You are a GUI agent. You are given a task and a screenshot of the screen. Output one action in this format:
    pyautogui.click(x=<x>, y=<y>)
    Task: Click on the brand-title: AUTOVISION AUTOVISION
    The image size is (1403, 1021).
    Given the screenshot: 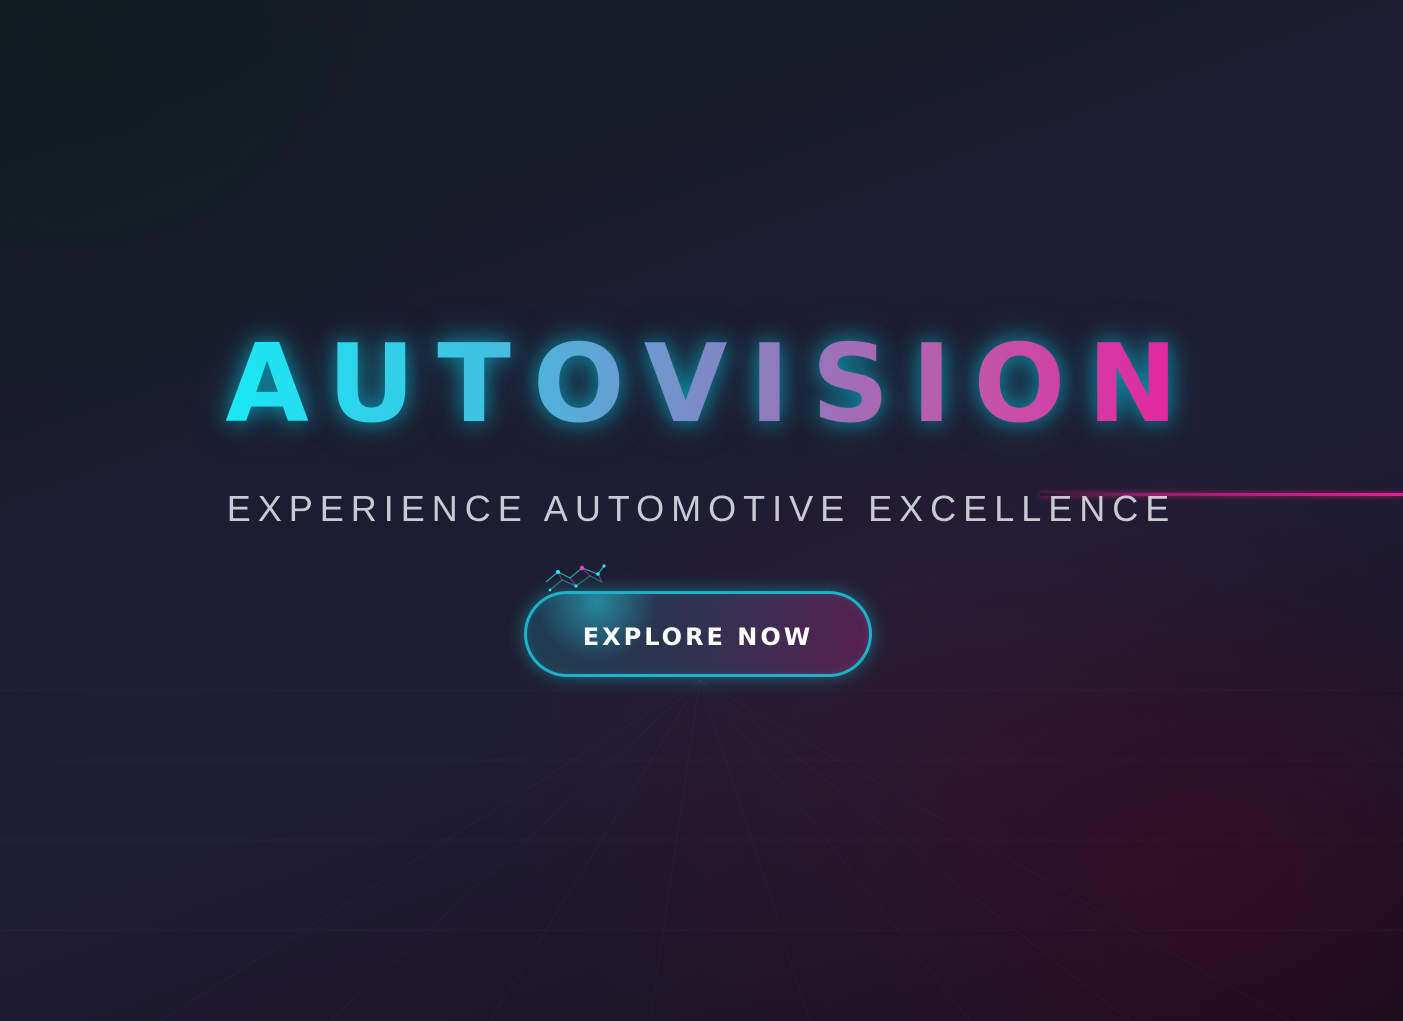 What is the action you would take?
    pyautogui.click(x=701, y=385)
    